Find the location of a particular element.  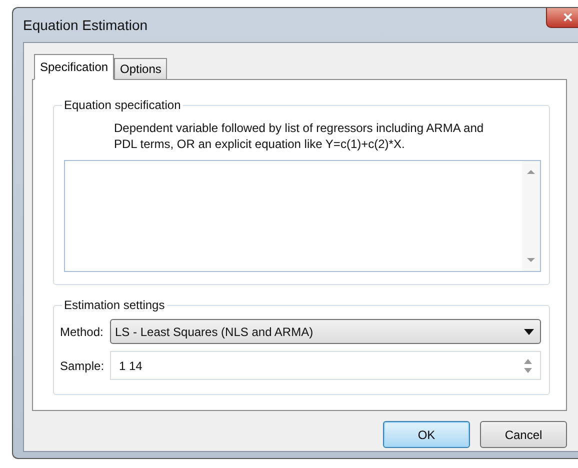

tab: Specification is located at coordinates (74, 67).